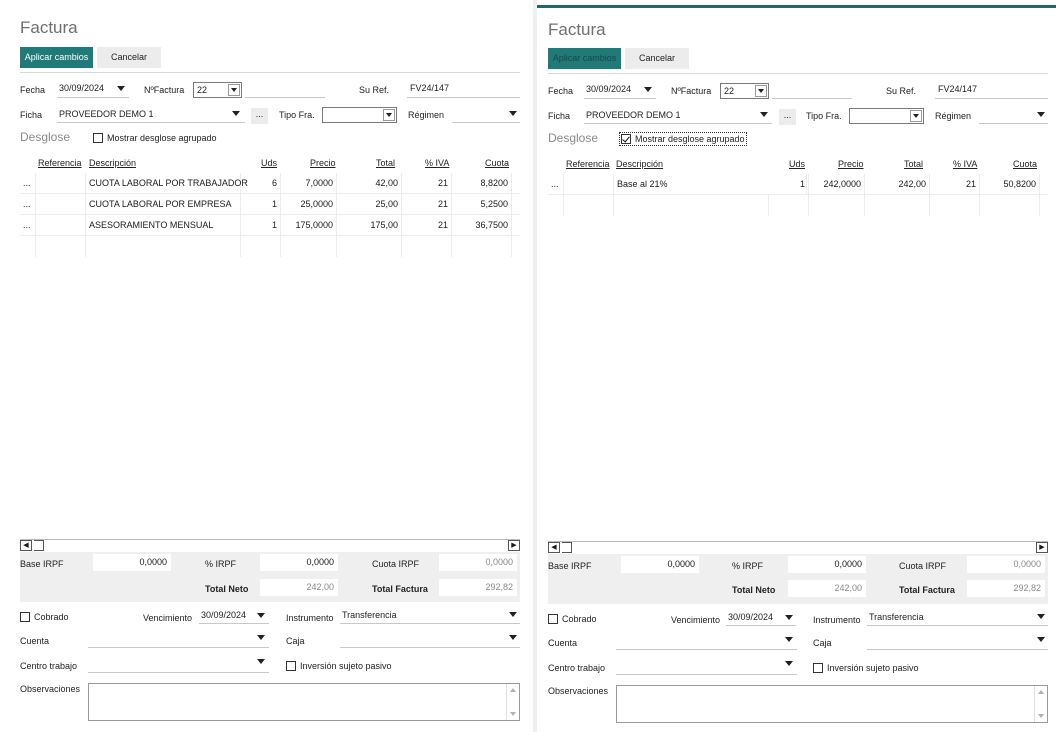 The image size is (1056, 732). What do you see at coordinates (304, 702) in the screenshot?
I see `observaciones-textarea` at bounding box center [304, 702].